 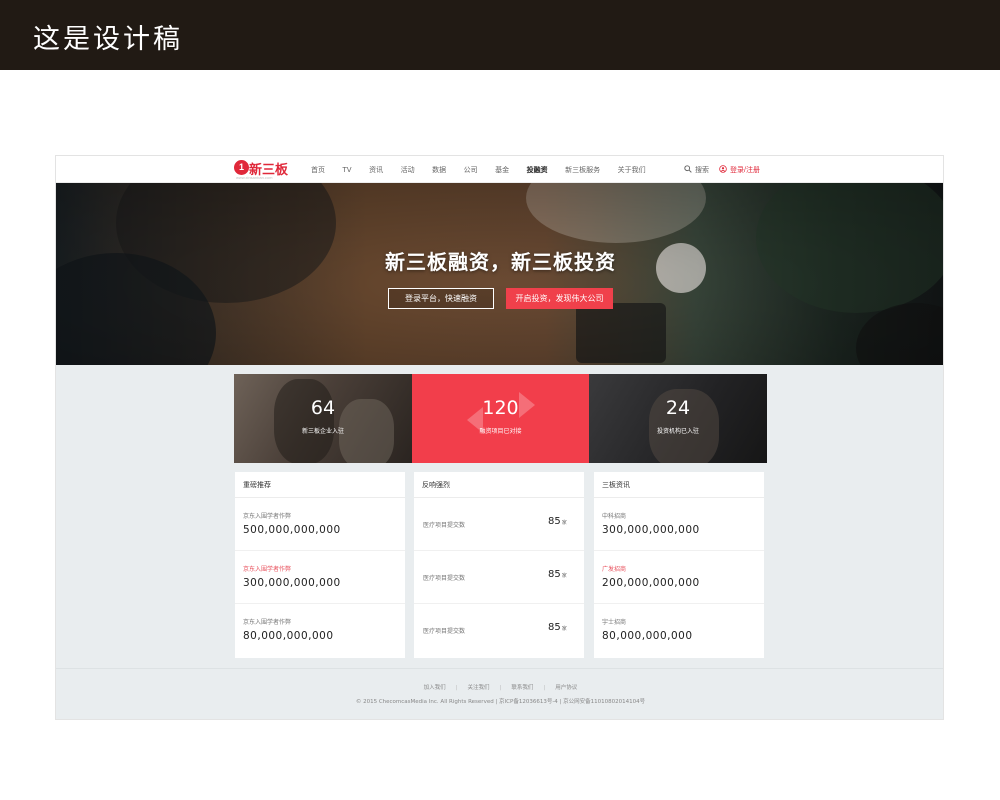 What do you see at coordinates (651, 583) in the screenshot?
I see `item-value: 200,000,000,000` at bounding box center [651, 583].